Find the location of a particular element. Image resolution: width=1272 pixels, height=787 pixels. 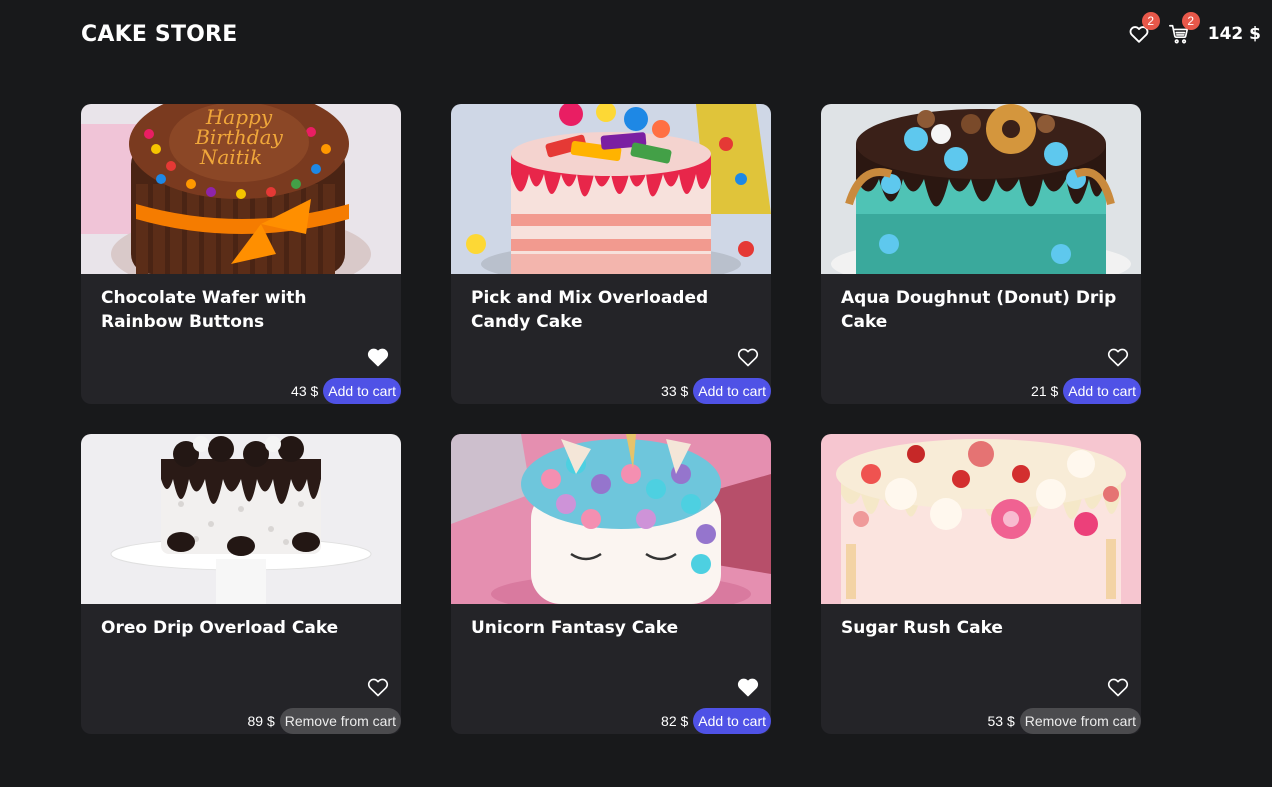

product-footer: 82 $ Add to cart is located at coordinates (716, 721).